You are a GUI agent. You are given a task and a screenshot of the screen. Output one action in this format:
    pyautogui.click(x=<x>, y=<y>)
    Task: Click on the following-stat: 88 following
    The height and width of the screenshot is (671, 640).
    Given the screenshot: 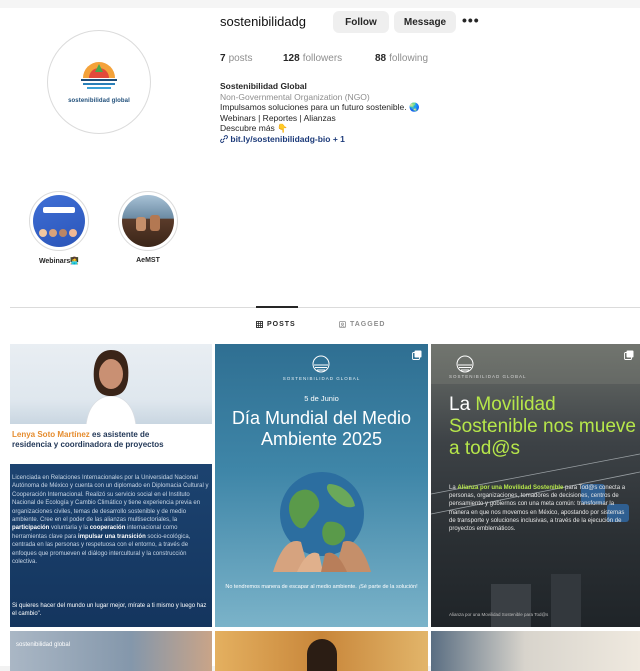 What is the action you would take?
    pyautogui.click(x=401, y=58)
    